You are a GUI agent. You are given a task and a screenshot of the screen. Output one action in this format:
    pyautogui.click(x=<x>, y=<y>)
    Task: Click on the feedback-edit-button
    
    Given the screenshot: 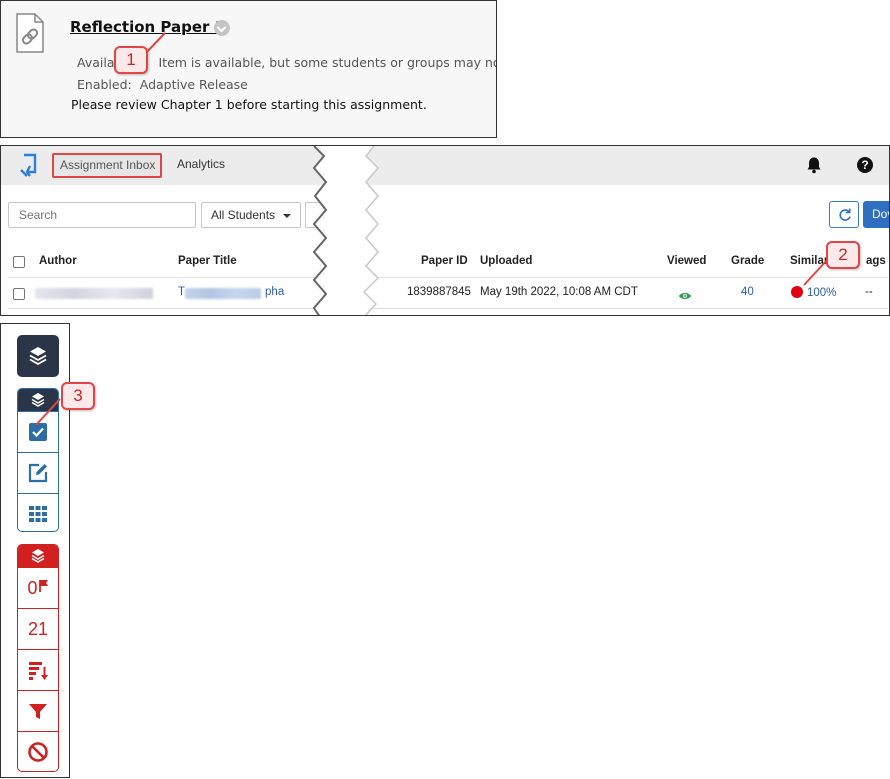 What is the action you would take?
    pyautogui.click(x=38, y=472)
    